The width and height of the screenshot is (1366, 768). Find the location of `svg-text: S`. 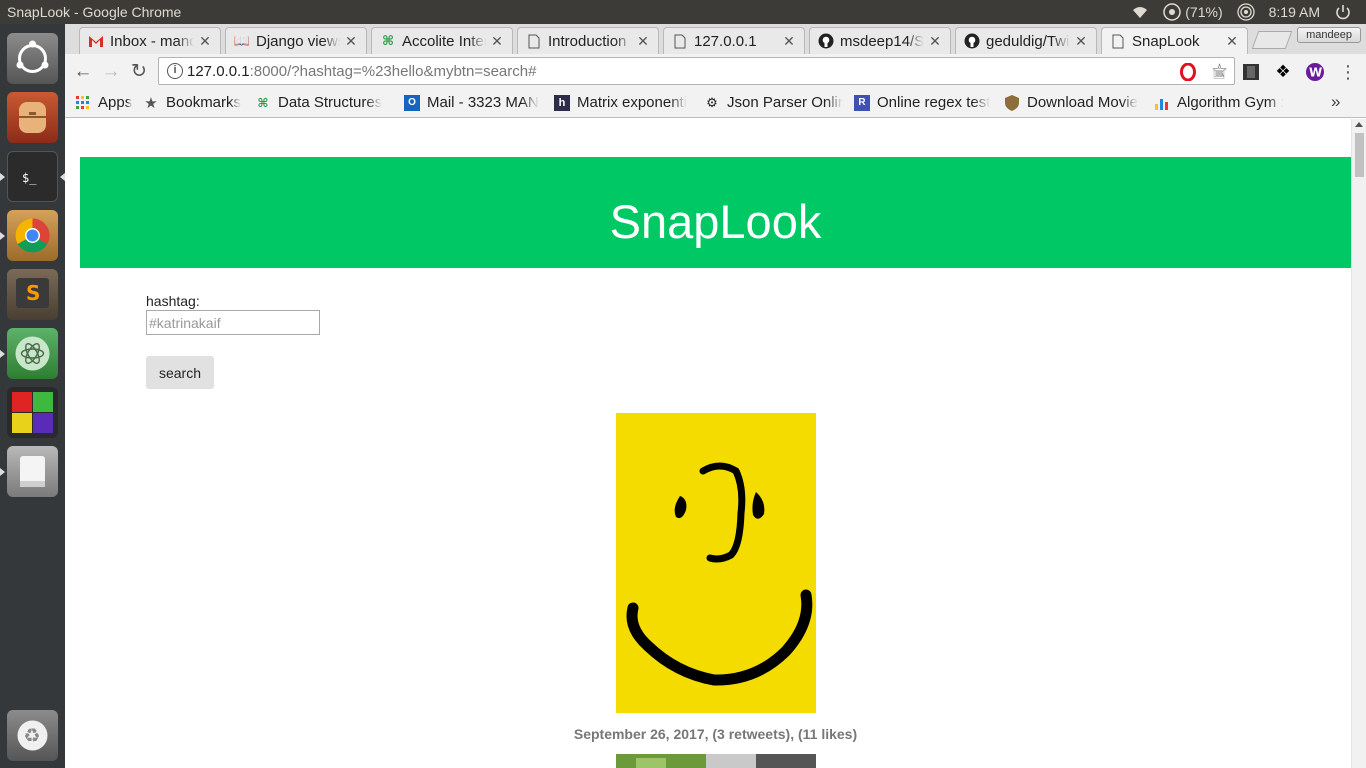

svg-text: S is located at coordinates (33, 293).